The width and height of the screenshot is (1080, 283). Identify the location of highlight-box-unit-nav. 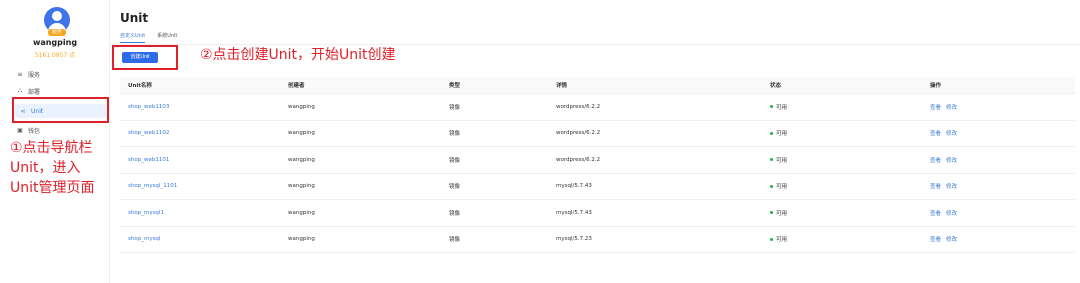
(60, 110).